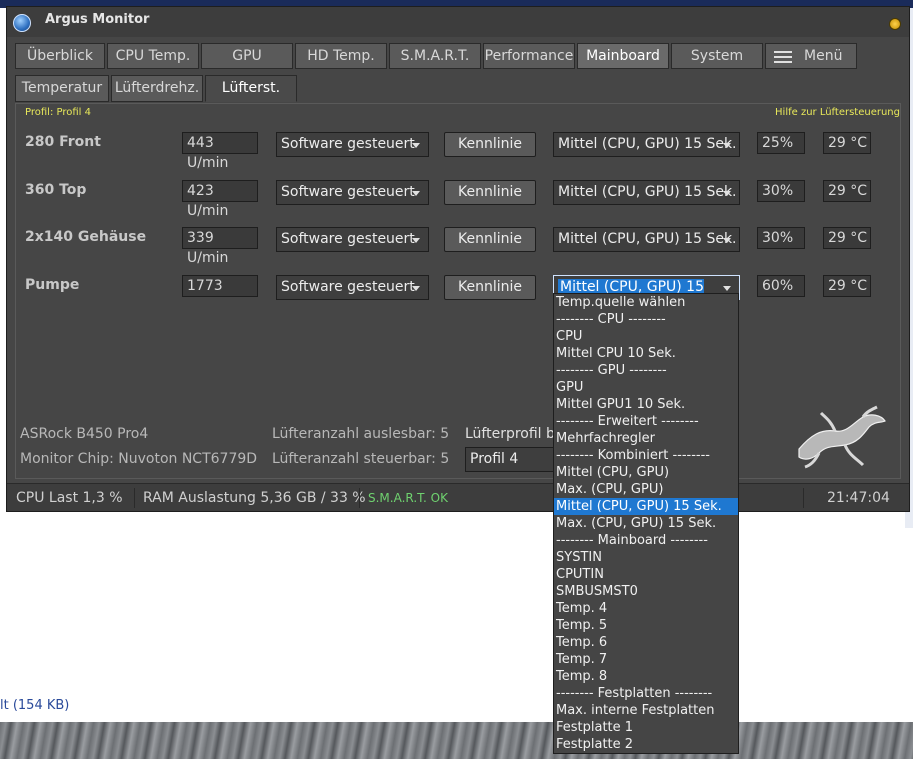 Image resolution: width=913 pixels, height=759 pixels. I want to click on hamburger-menu-icon, so click(783, 57).